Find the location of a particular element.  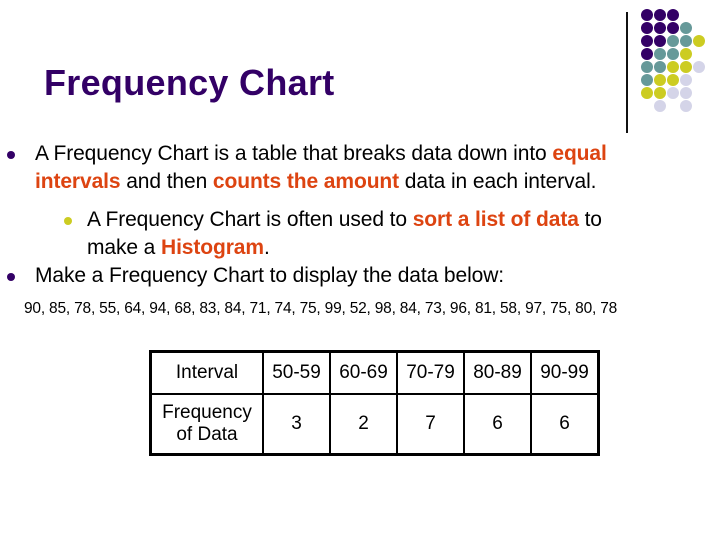

text-run: make a is located at coordinates (124, 247).